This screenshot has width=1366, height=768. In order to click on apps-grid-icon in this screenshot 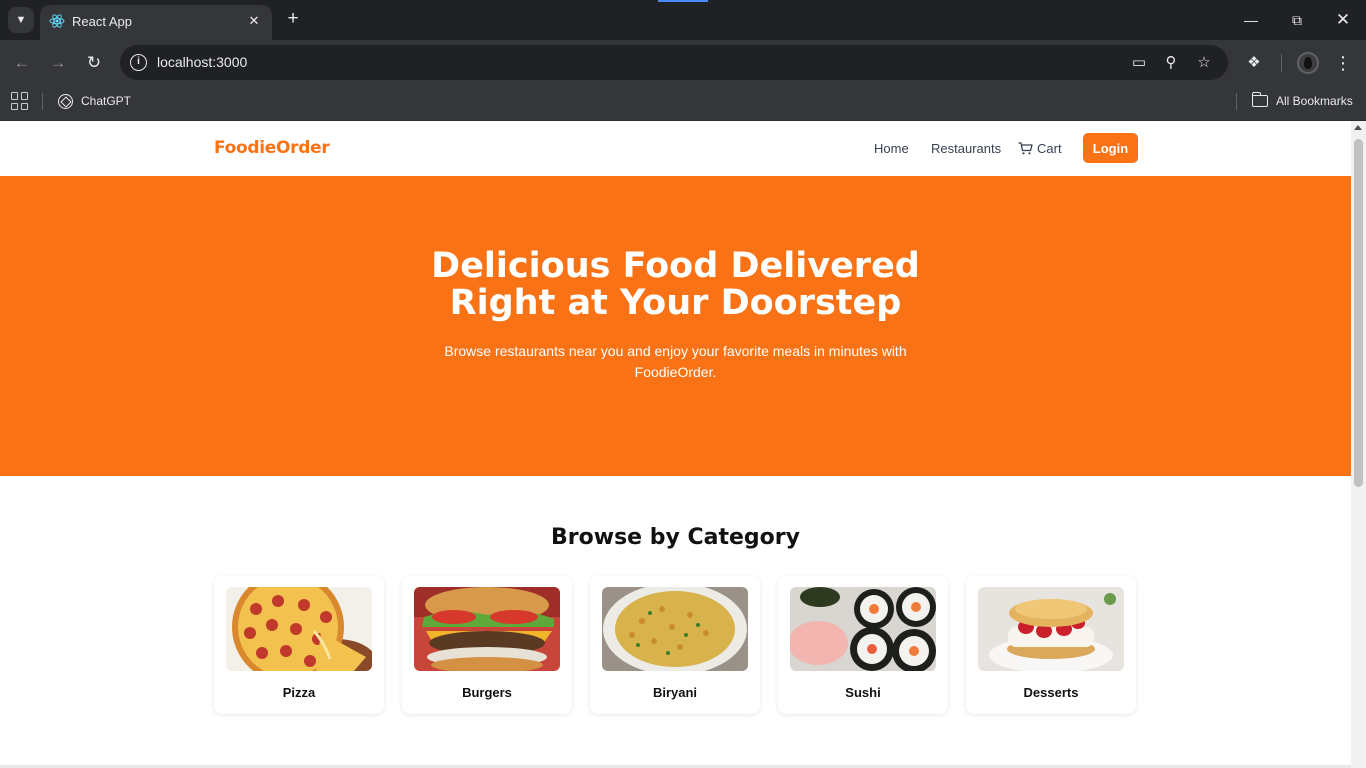, I will do `click(20, 101)`.